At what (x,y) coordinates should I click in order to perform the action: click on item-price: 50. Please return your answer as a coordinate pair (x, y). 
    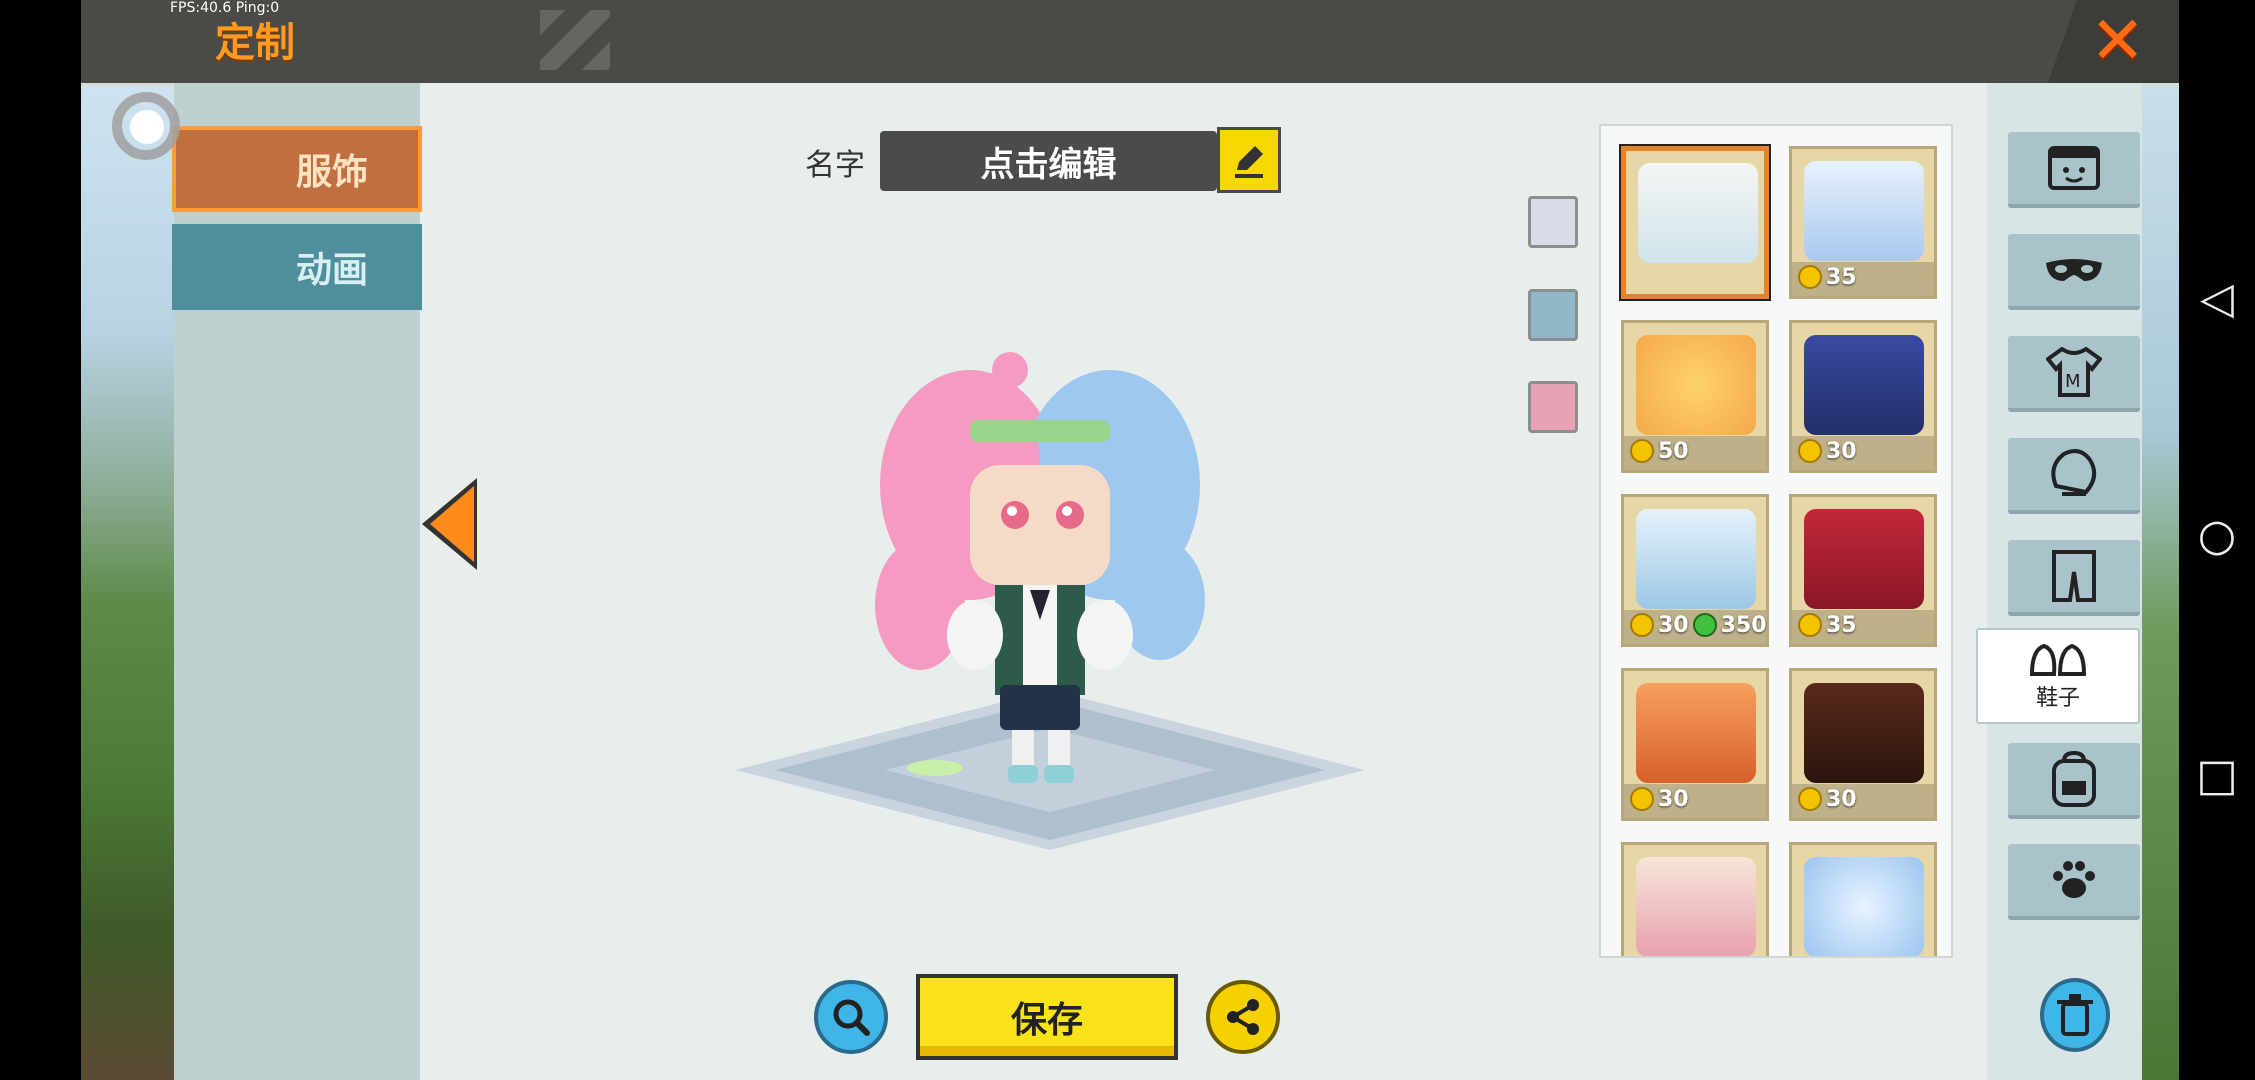
    Looking at the image, I should click on (1659, 451).